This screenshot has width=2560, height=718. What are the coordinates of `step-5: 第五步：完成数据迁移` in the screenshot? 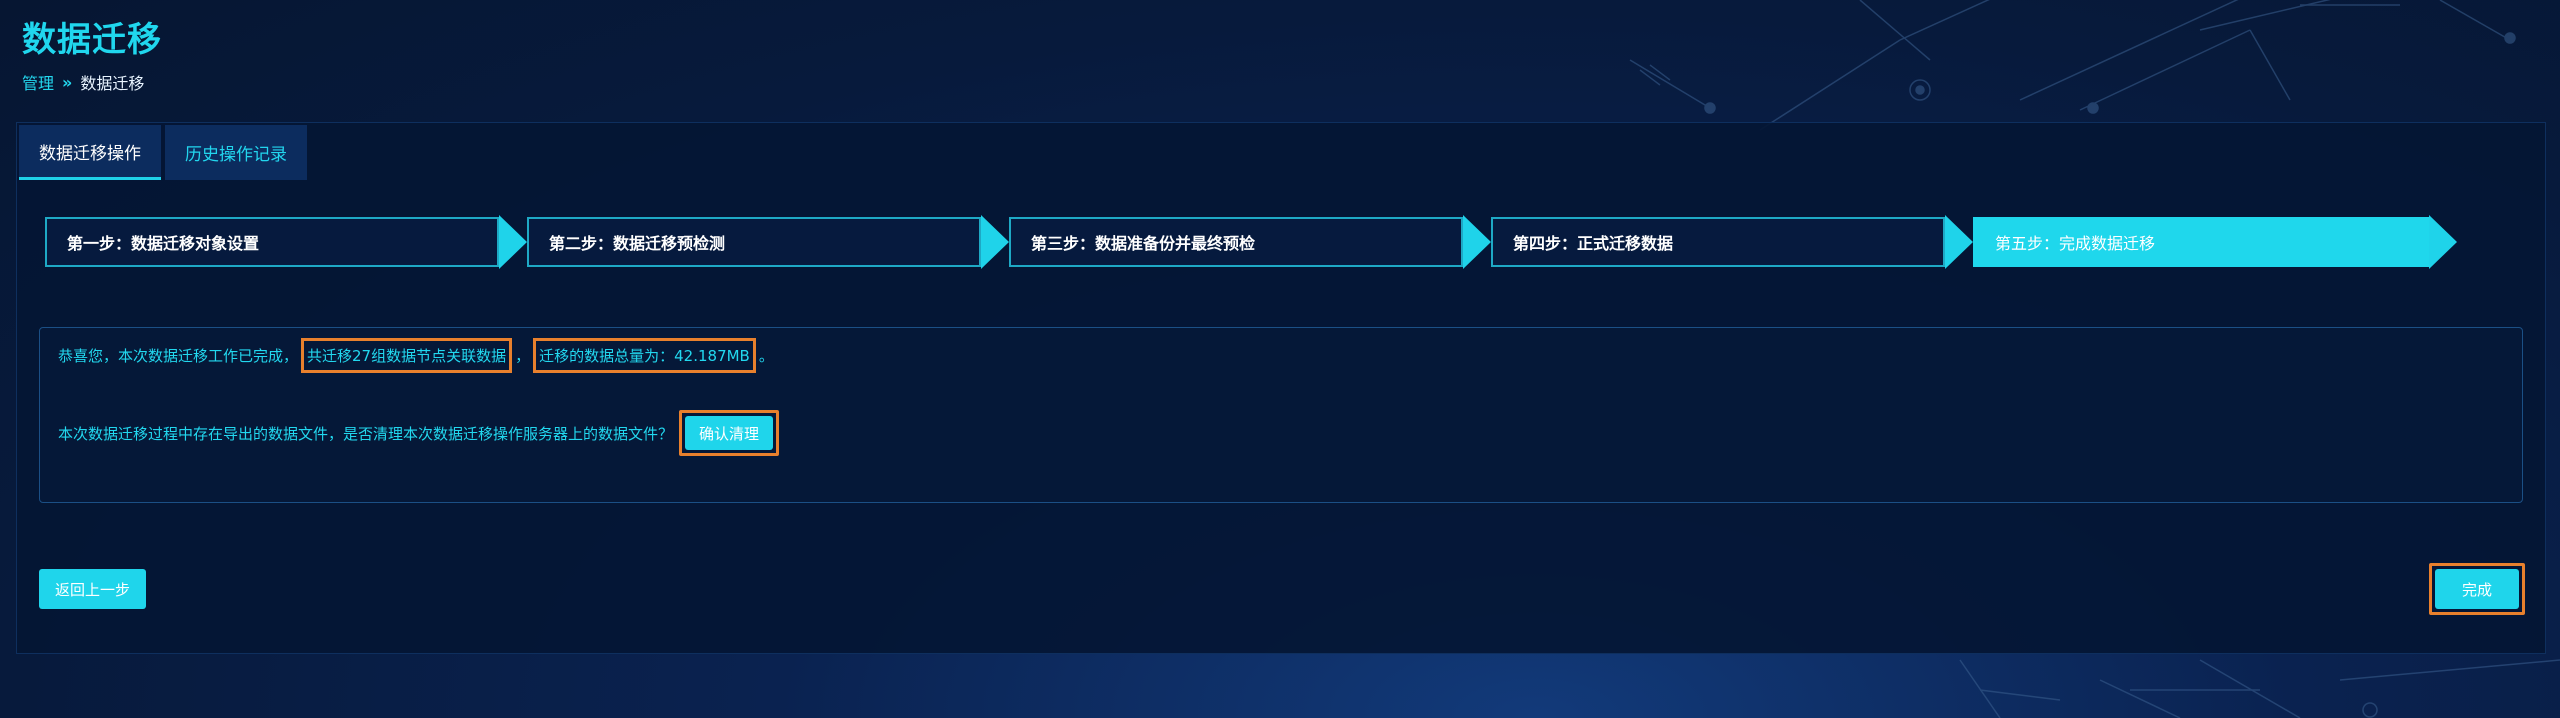 It's located at (2215, 244).